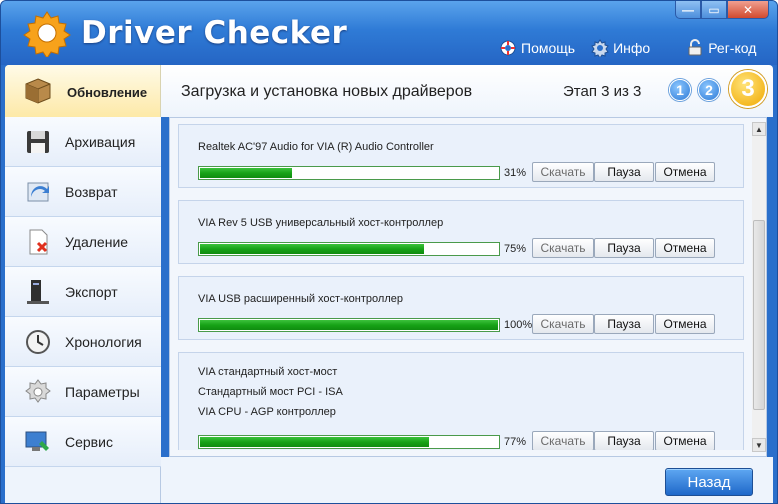 This screenshot has width=778, height=504. I want to click on restore-button: ▭, so click(714, 10).